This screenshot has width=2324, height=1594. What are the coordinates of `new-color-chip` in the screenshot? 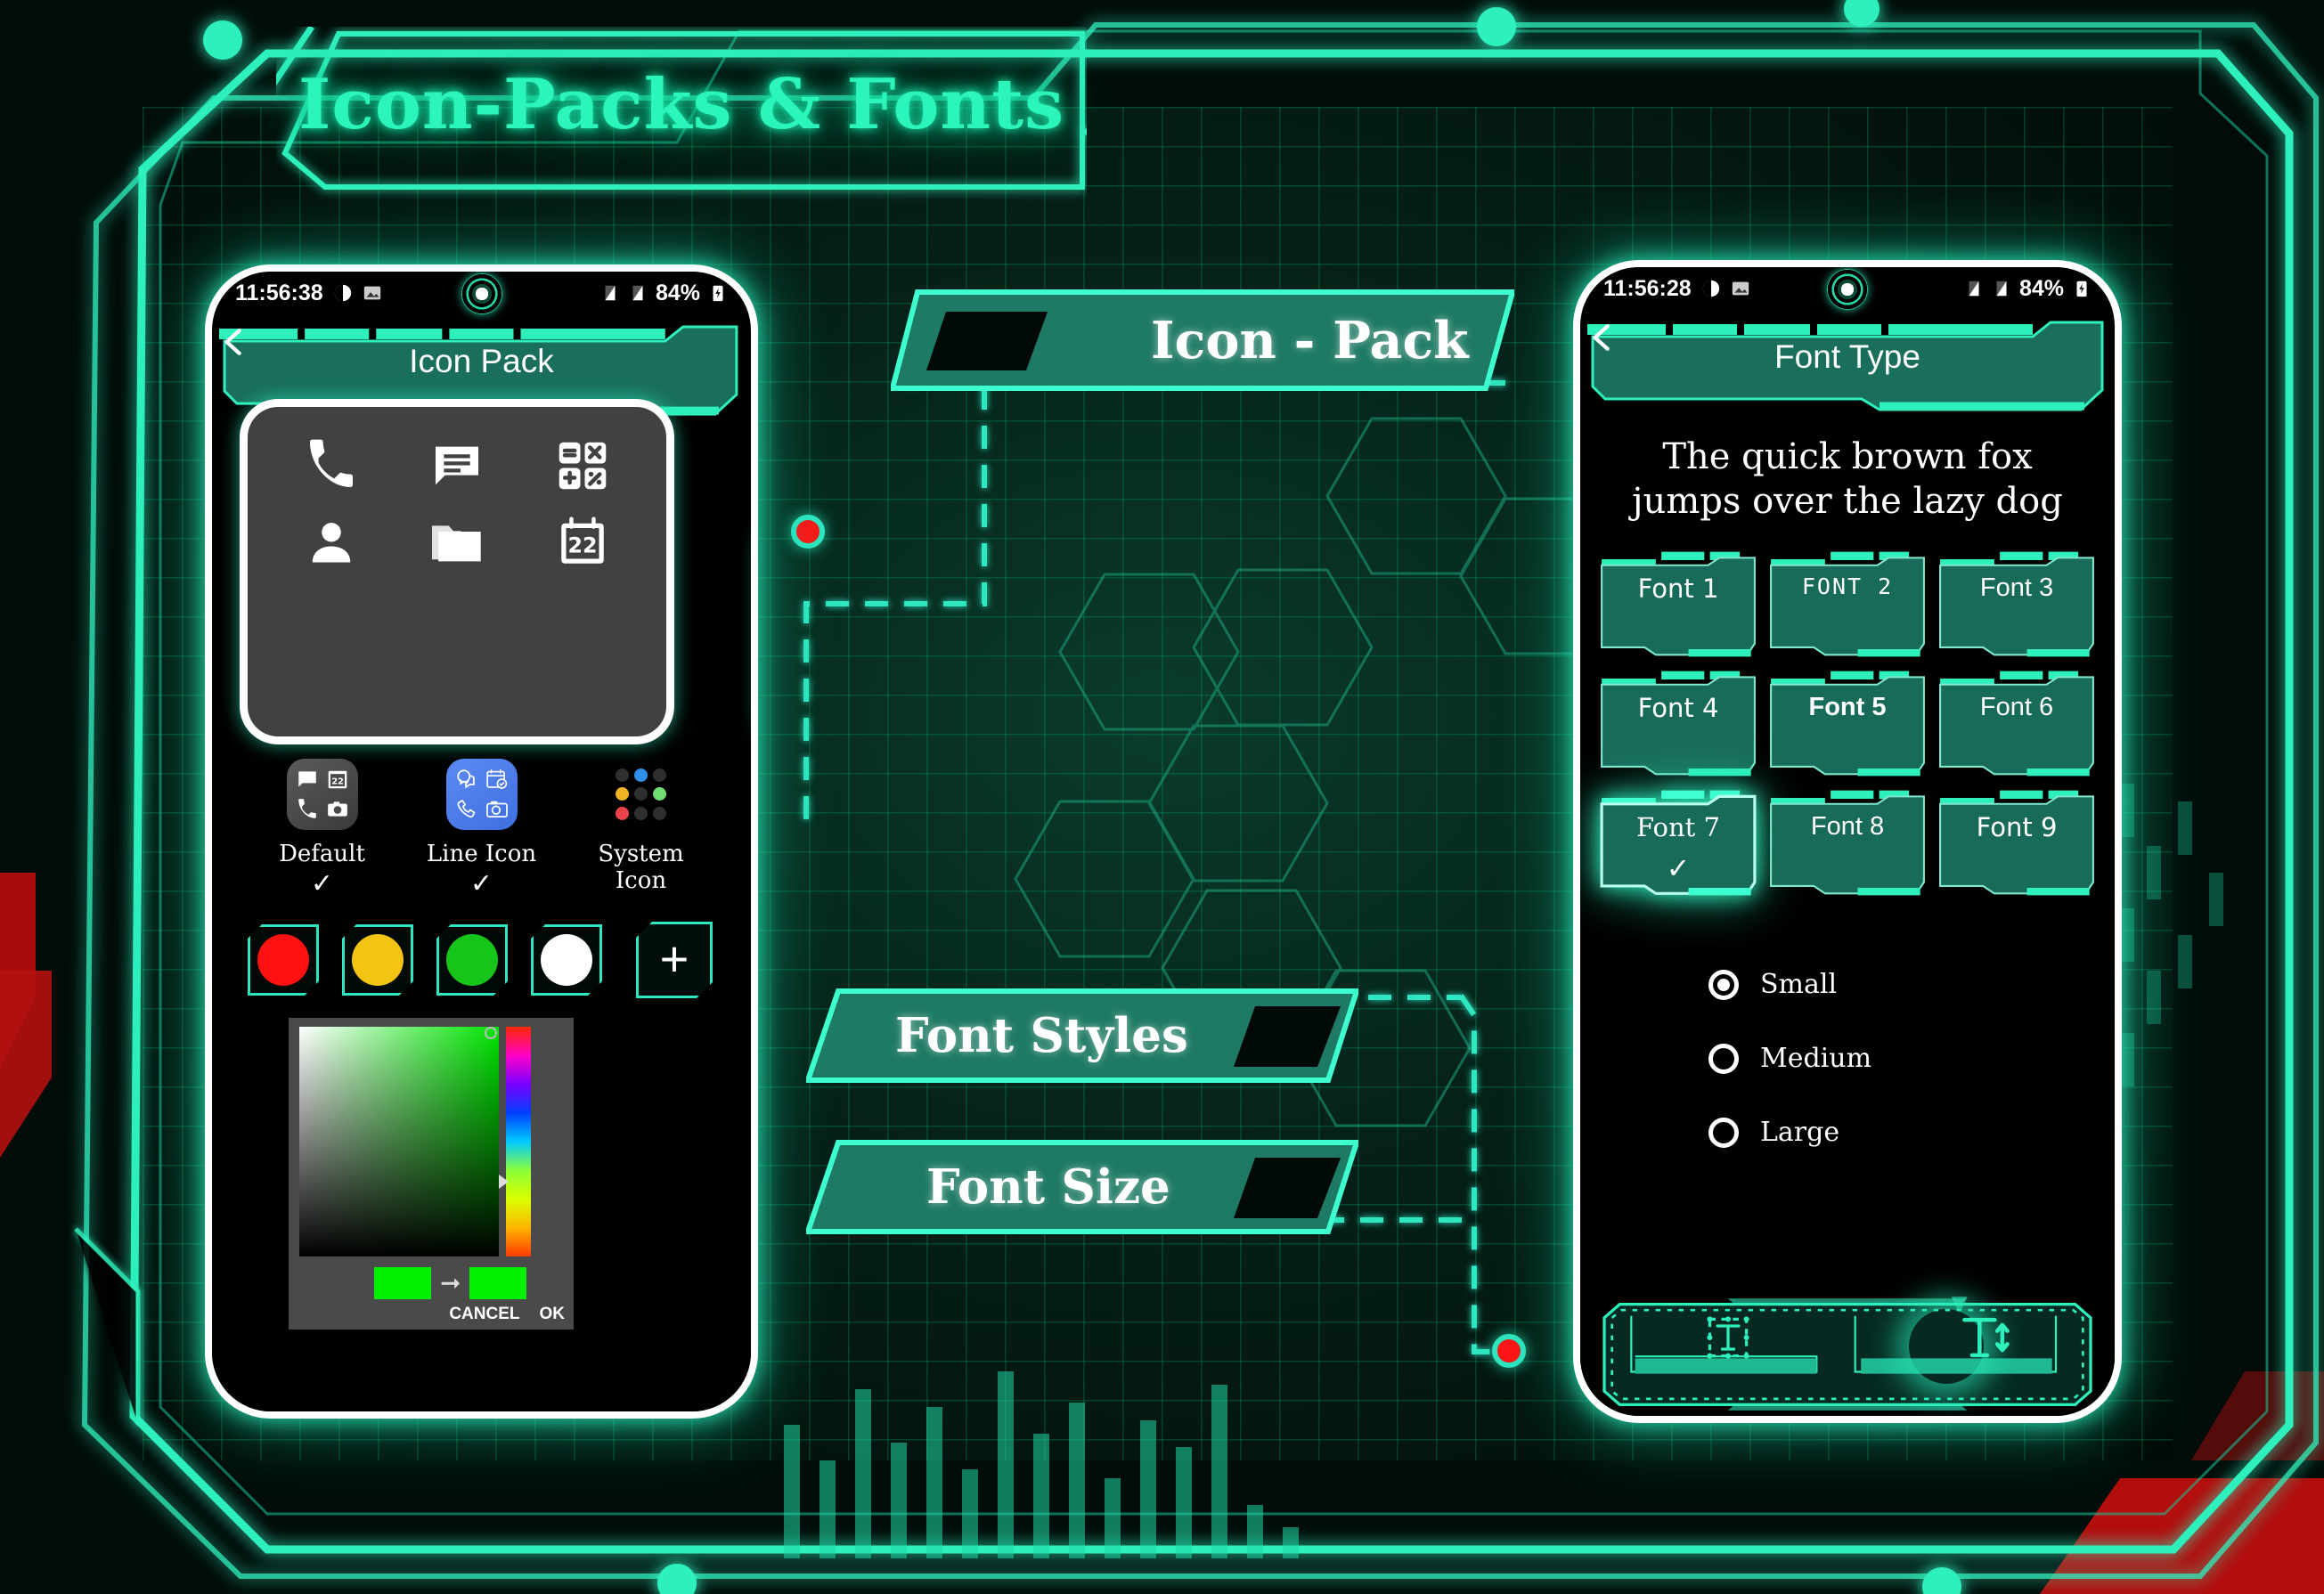 It's located at (498, 1283).